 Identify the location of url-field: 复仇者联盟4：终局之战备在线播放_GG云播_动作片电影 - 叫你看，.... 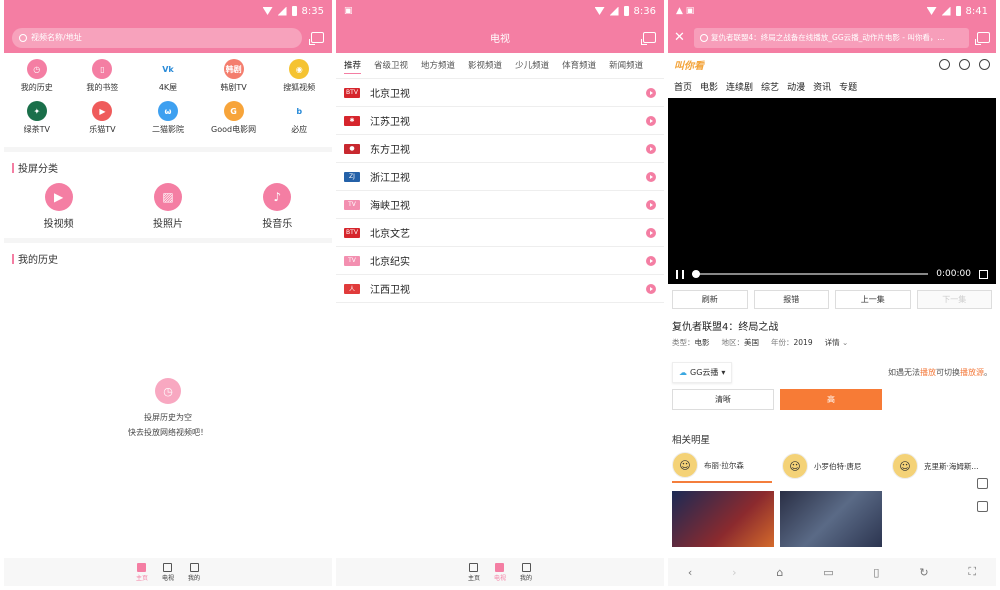
(831, 37).